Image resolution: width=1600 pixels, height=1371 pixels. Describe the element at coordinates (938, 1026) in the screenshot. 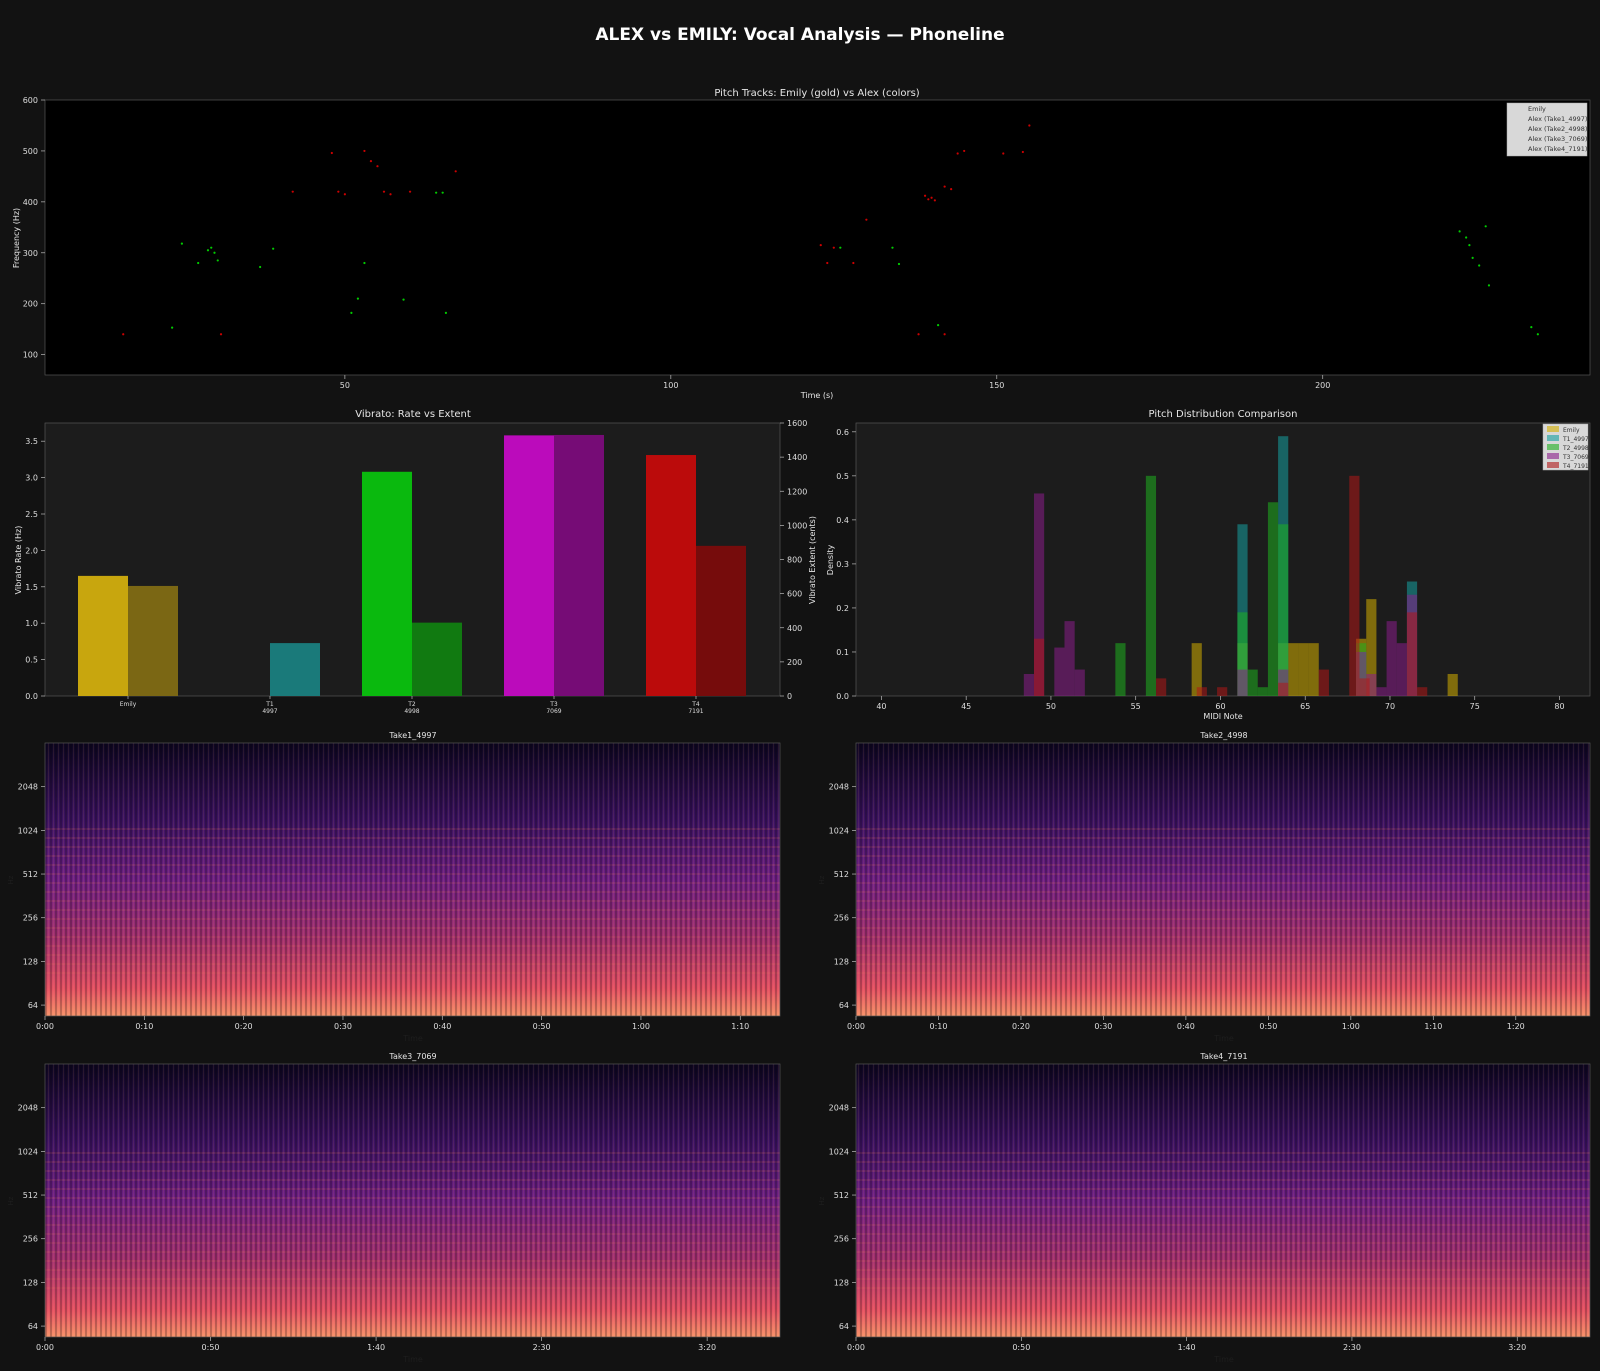

I see `spectrogram-xtick-label: 0:10` at that location.